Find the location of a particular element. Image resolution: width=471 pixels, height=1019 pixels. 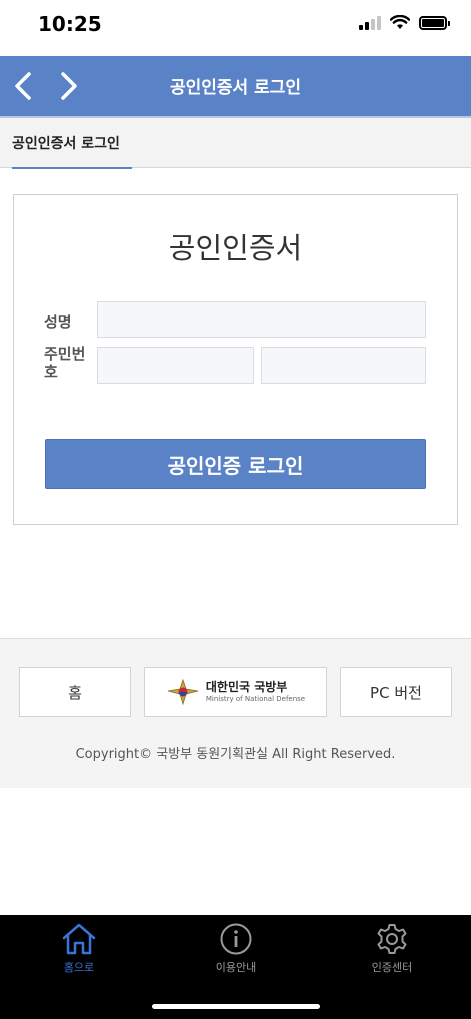

tab-certificate-login: 공인인증서 로그인 is located at coordinates (66, 143).